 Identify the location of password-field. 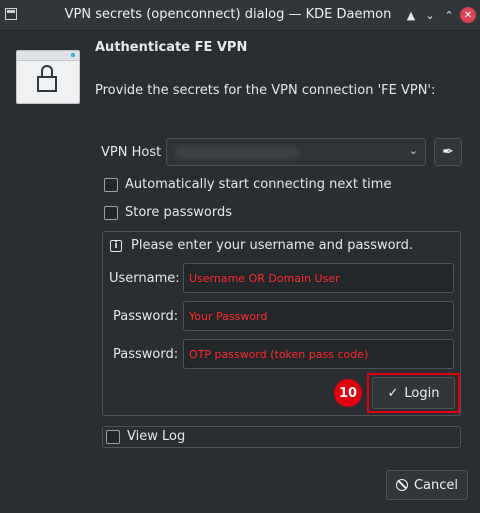
(318, 316).